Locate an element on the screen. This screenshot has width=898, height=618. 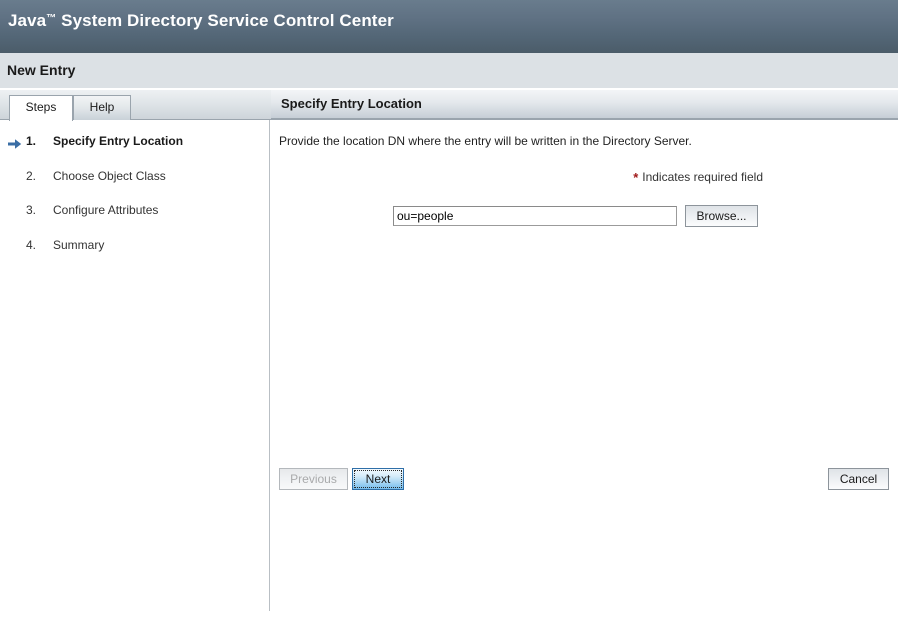
sidebar-step-configure-attributes: 3. Configure Attributes is located at coordinates (134, 213).